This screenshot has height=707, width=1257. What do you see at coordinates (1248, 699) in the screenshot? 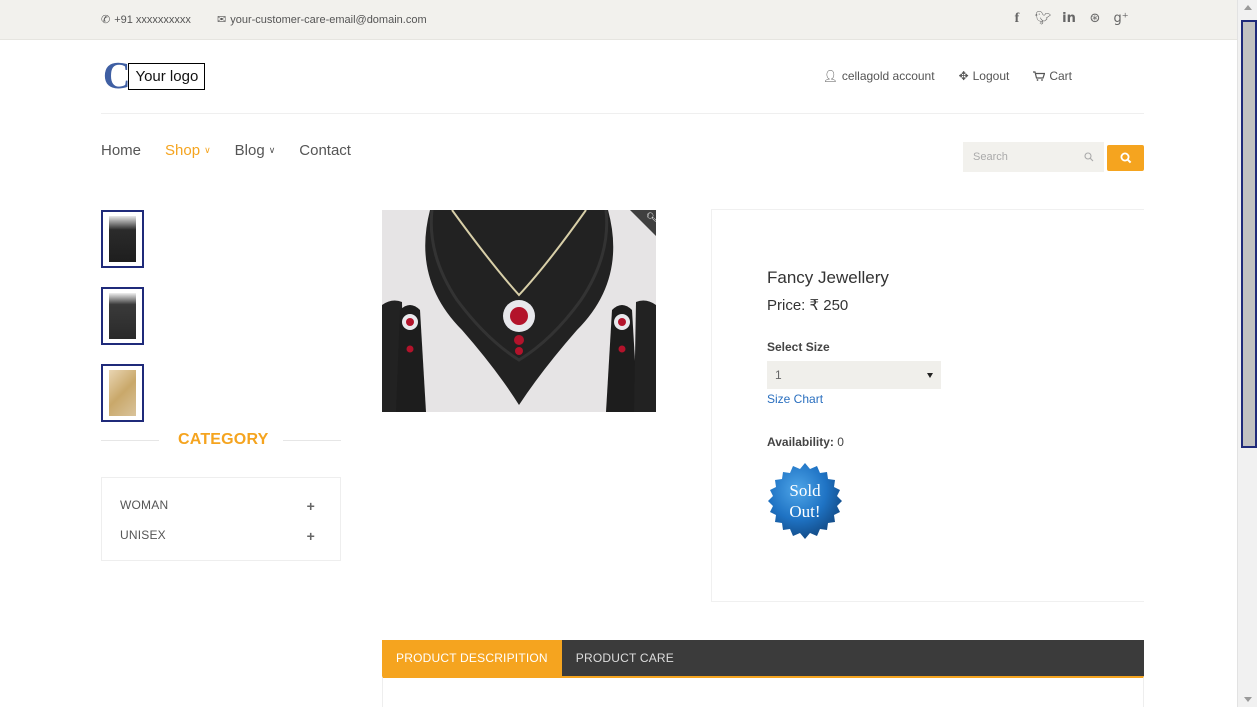
I see `scroll-down-arrow-icon` at bounding box center [1248, 699].